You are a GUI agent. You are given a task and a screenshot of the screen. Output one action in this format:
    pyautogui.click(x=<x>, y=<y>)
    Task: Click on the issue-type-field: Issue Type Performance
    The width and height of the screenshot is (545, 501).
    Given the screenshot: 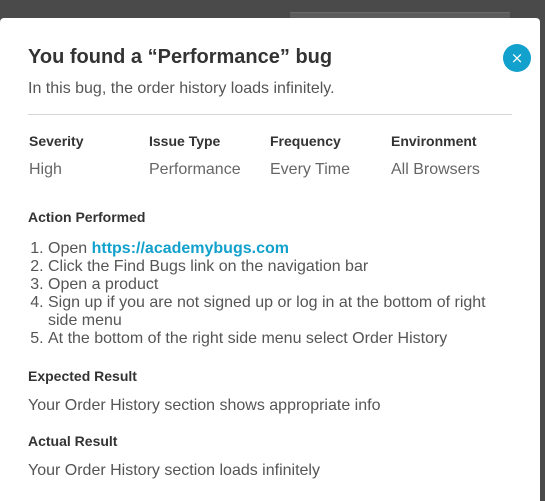 What is the action you would take?
    pyautogui.click(x=195, y=156)
    